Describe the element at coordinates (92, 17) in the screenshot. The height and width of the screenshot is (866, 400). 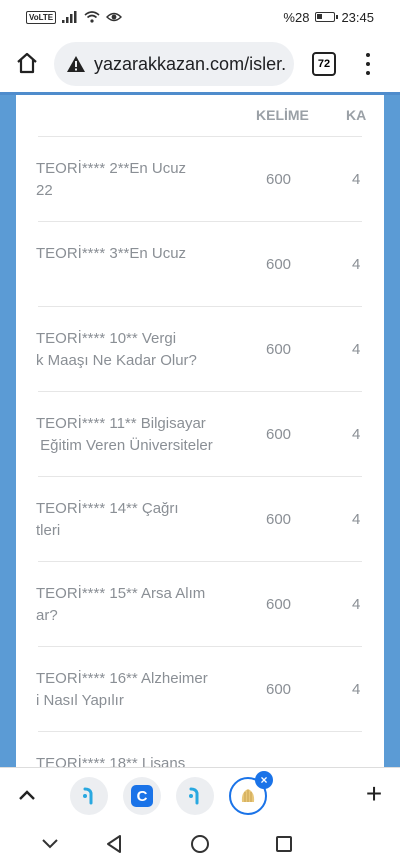
I see `wifi-icon` at that location.